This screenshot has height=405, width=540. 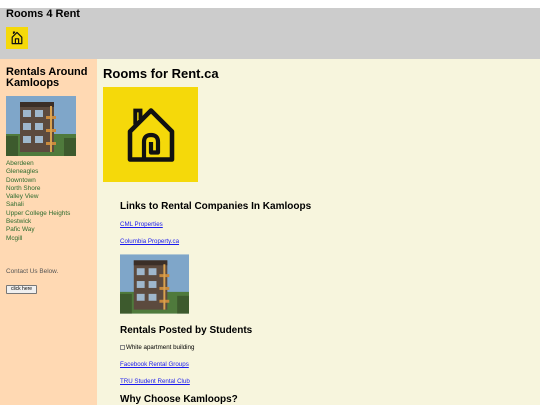 I want to click on house-logo-icon, so click(x=17, y=38).